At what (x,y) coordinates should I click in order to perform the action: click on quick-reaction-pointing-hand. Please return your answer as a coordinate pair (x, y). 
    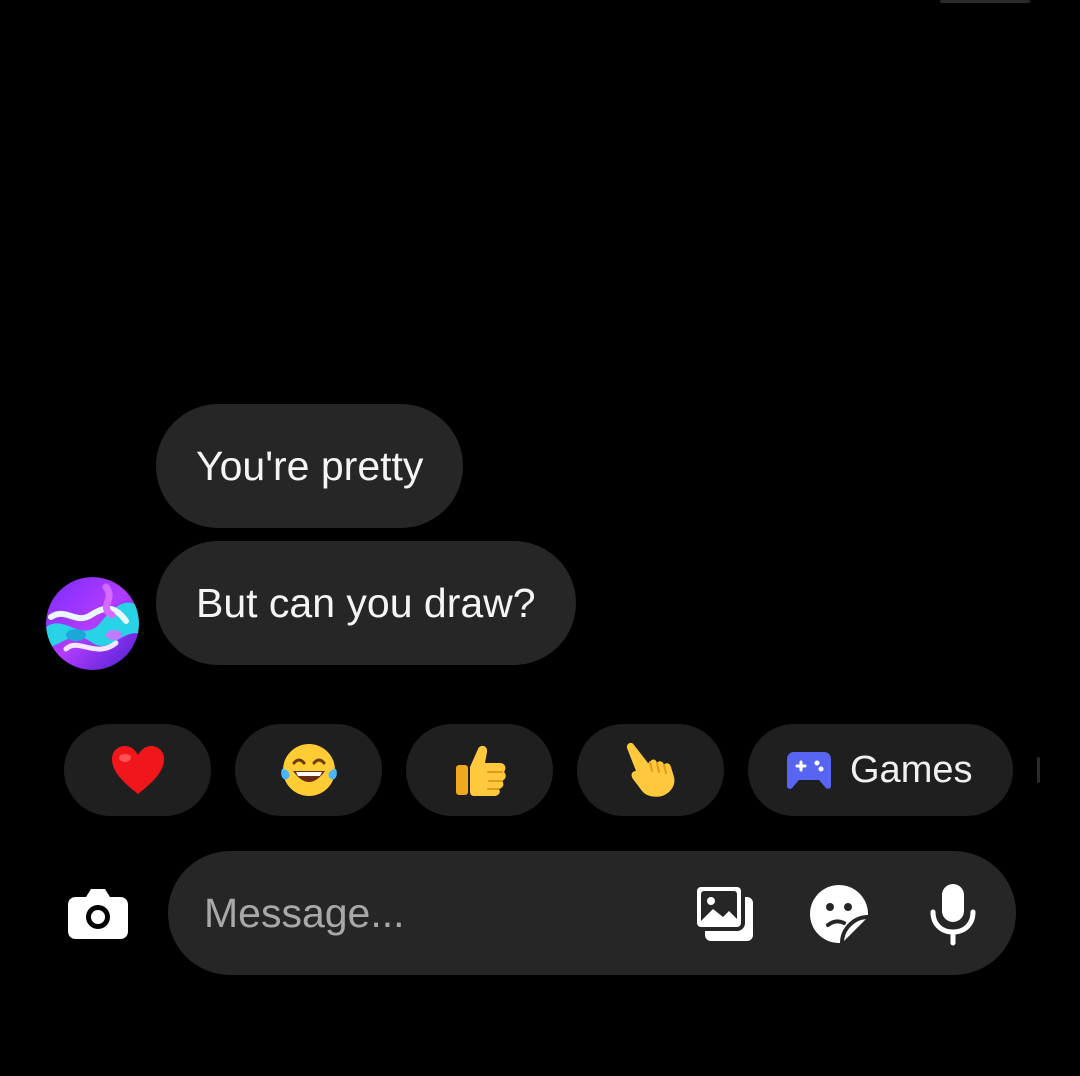
    Looking at the image, I should click on (650, 770).